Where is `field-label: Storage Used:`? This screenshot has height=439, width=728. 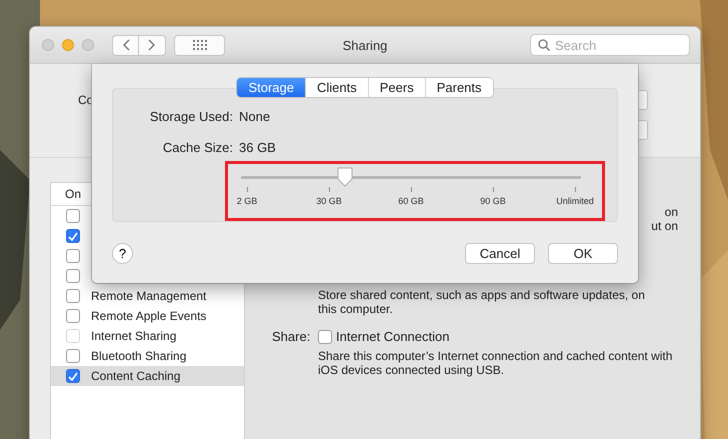
field-label: Storage Used: is located at coordinates (190, 116).